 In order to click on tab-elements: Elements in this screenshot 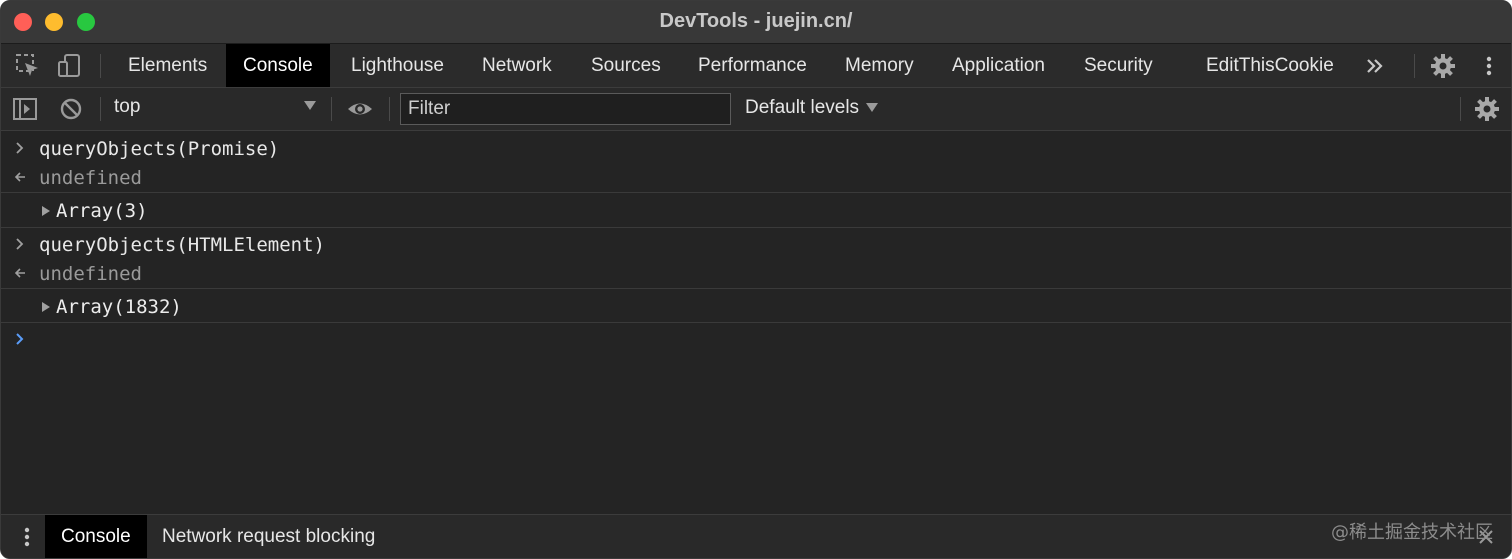, I will do `click(167, 65)`.